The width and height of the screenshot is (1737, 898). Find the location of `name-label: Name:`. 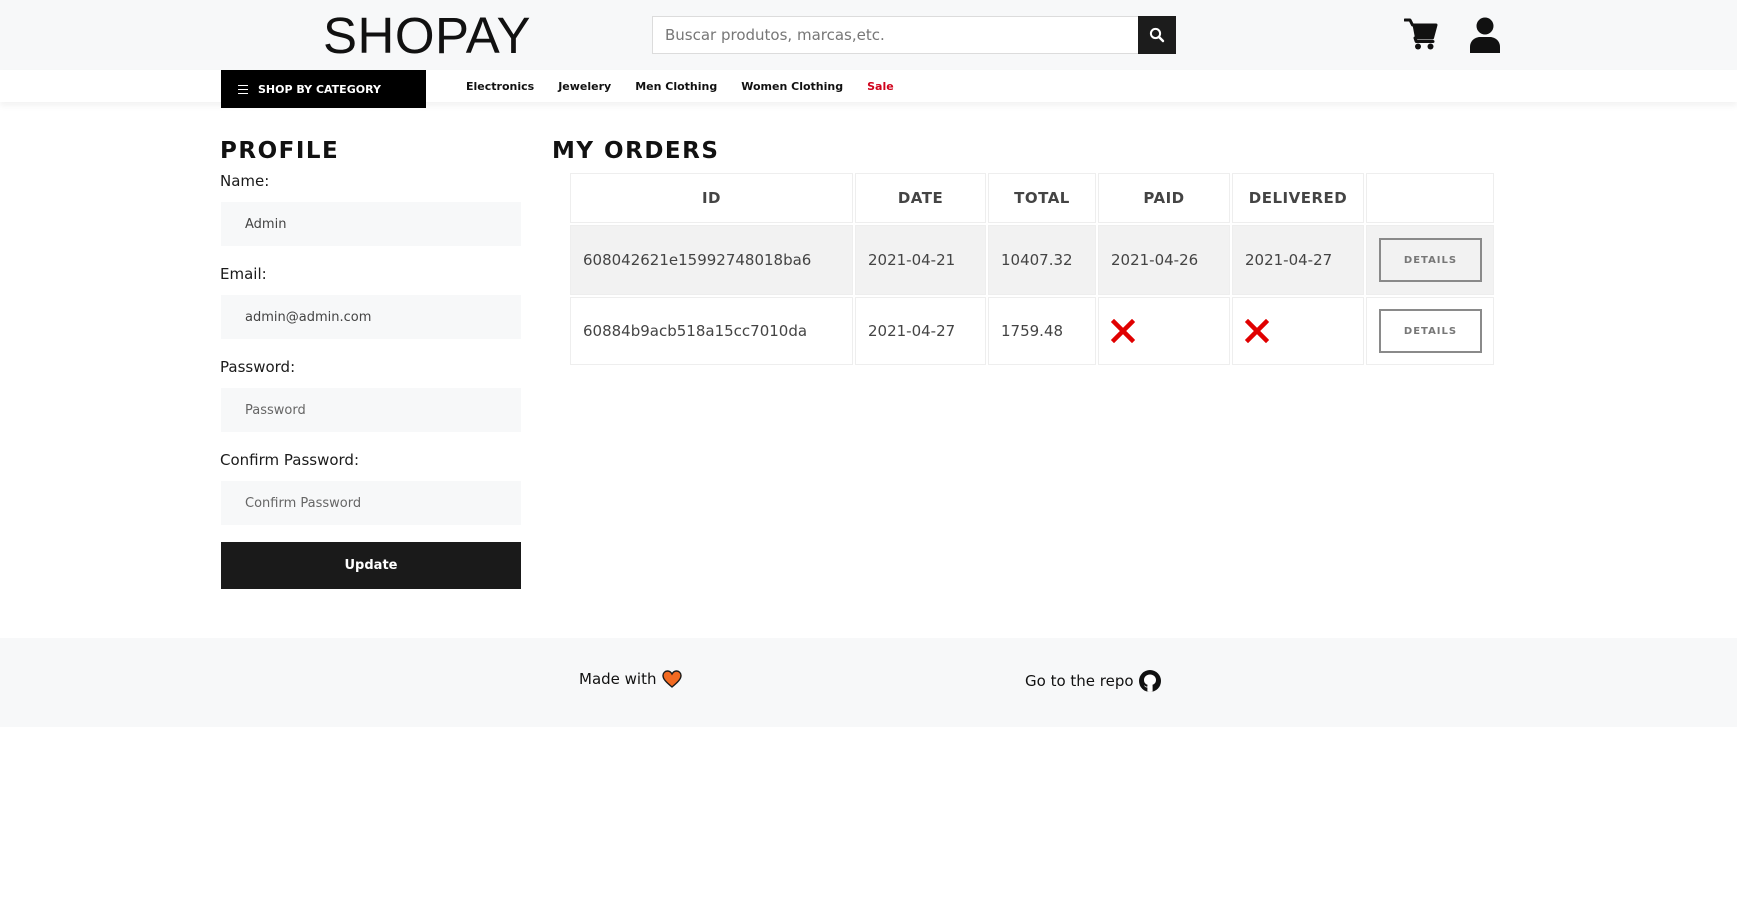

name-label: Name: is located at coordinates (245, 181).